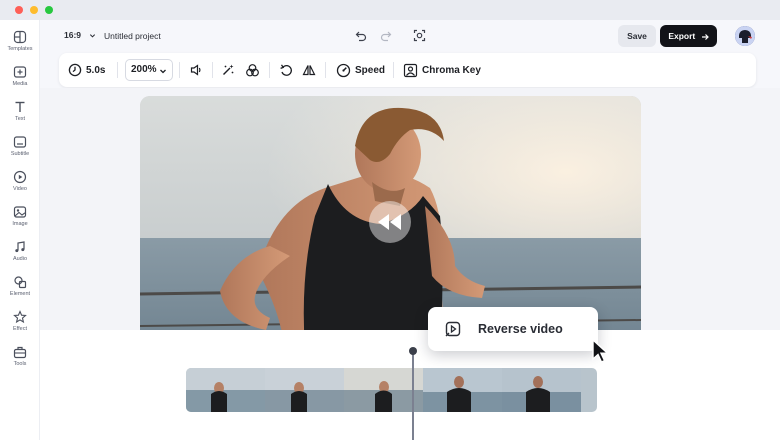 This screenshot has width=780, height=440. I want to click on sidebar-item-label: Subtitle, so click(20, 154).